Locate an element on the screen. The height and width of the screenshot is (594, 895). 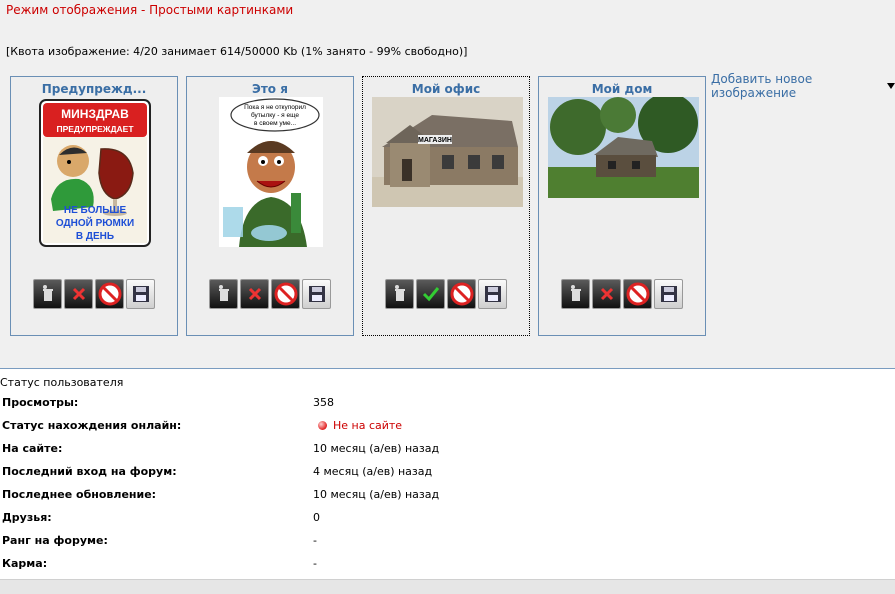
poster-line-5: В ДЕНЬ is located at coordinates (95, 236).